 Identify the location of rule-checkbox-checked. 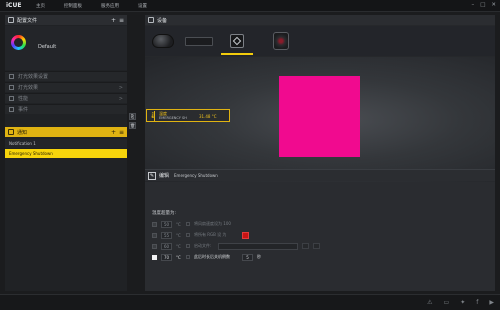
(154, 257).